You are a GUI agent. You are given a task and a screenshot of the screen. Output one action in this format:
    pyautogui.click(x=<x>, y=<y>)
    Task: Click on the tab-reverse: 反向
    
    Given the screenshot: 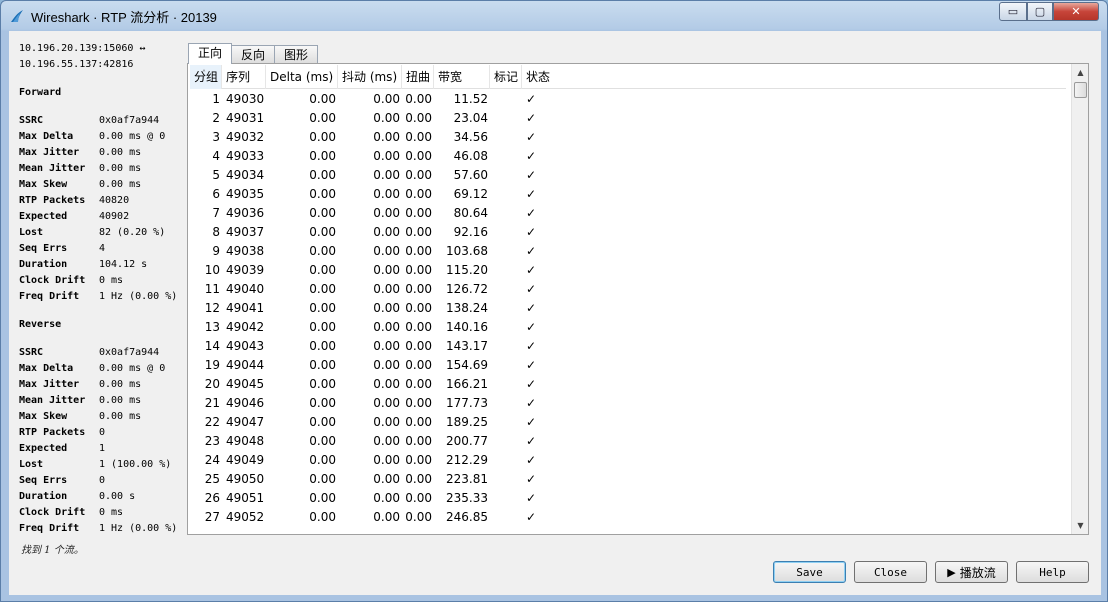 What is the action you would take?
    pyautogui.click(x=253, y=54)
    